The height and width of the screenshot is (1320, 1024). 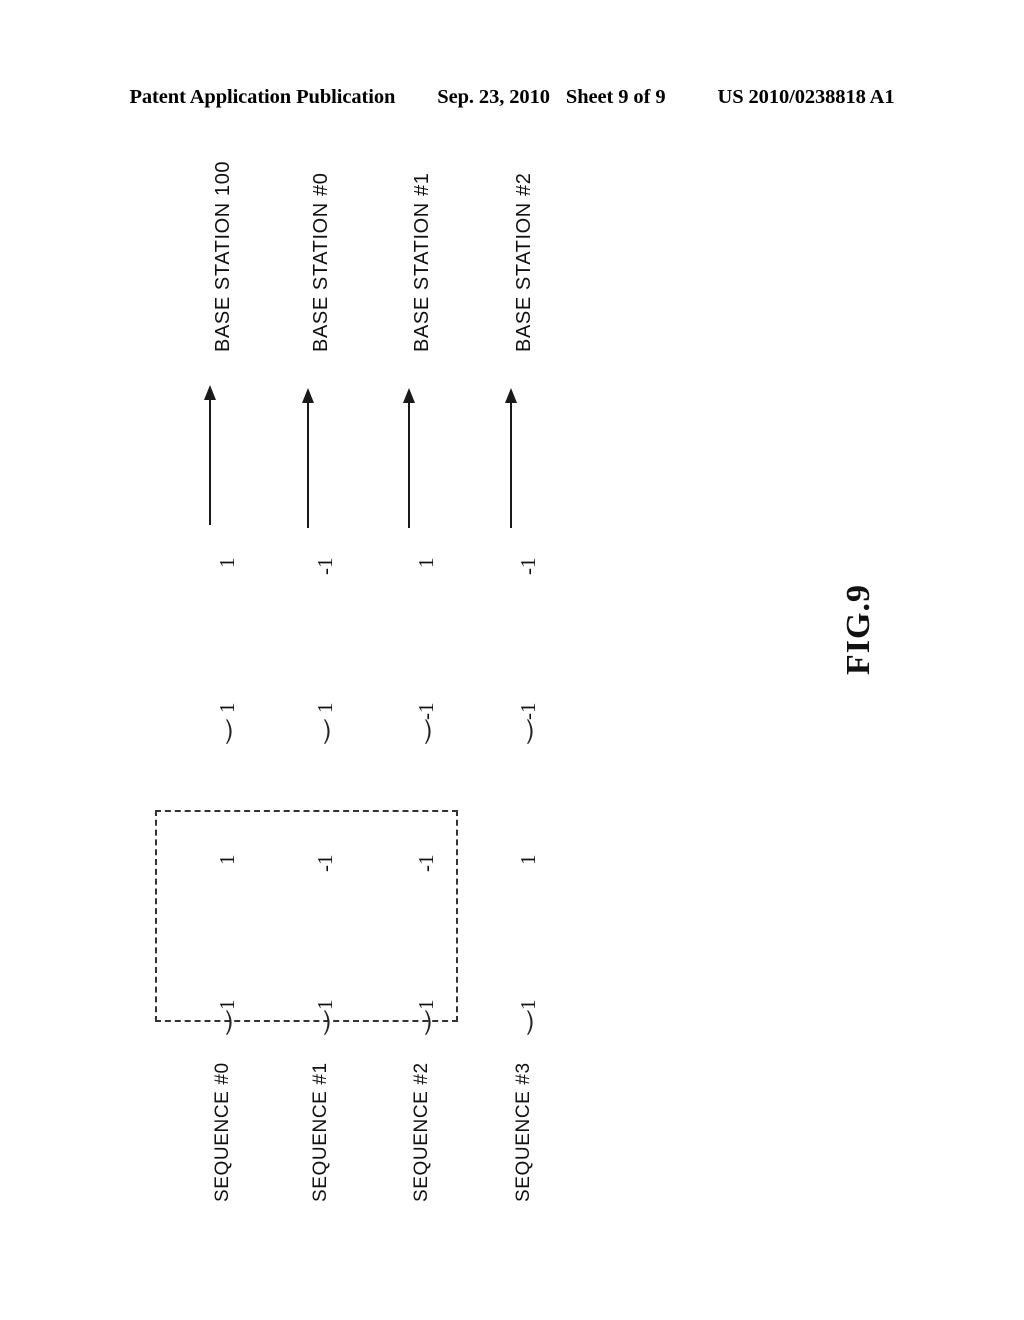 What do you see at coordinates (415, 1022) in the screenshot?
I see `sequence-2-brace: ⏝` at bounding box center [415, 1022].